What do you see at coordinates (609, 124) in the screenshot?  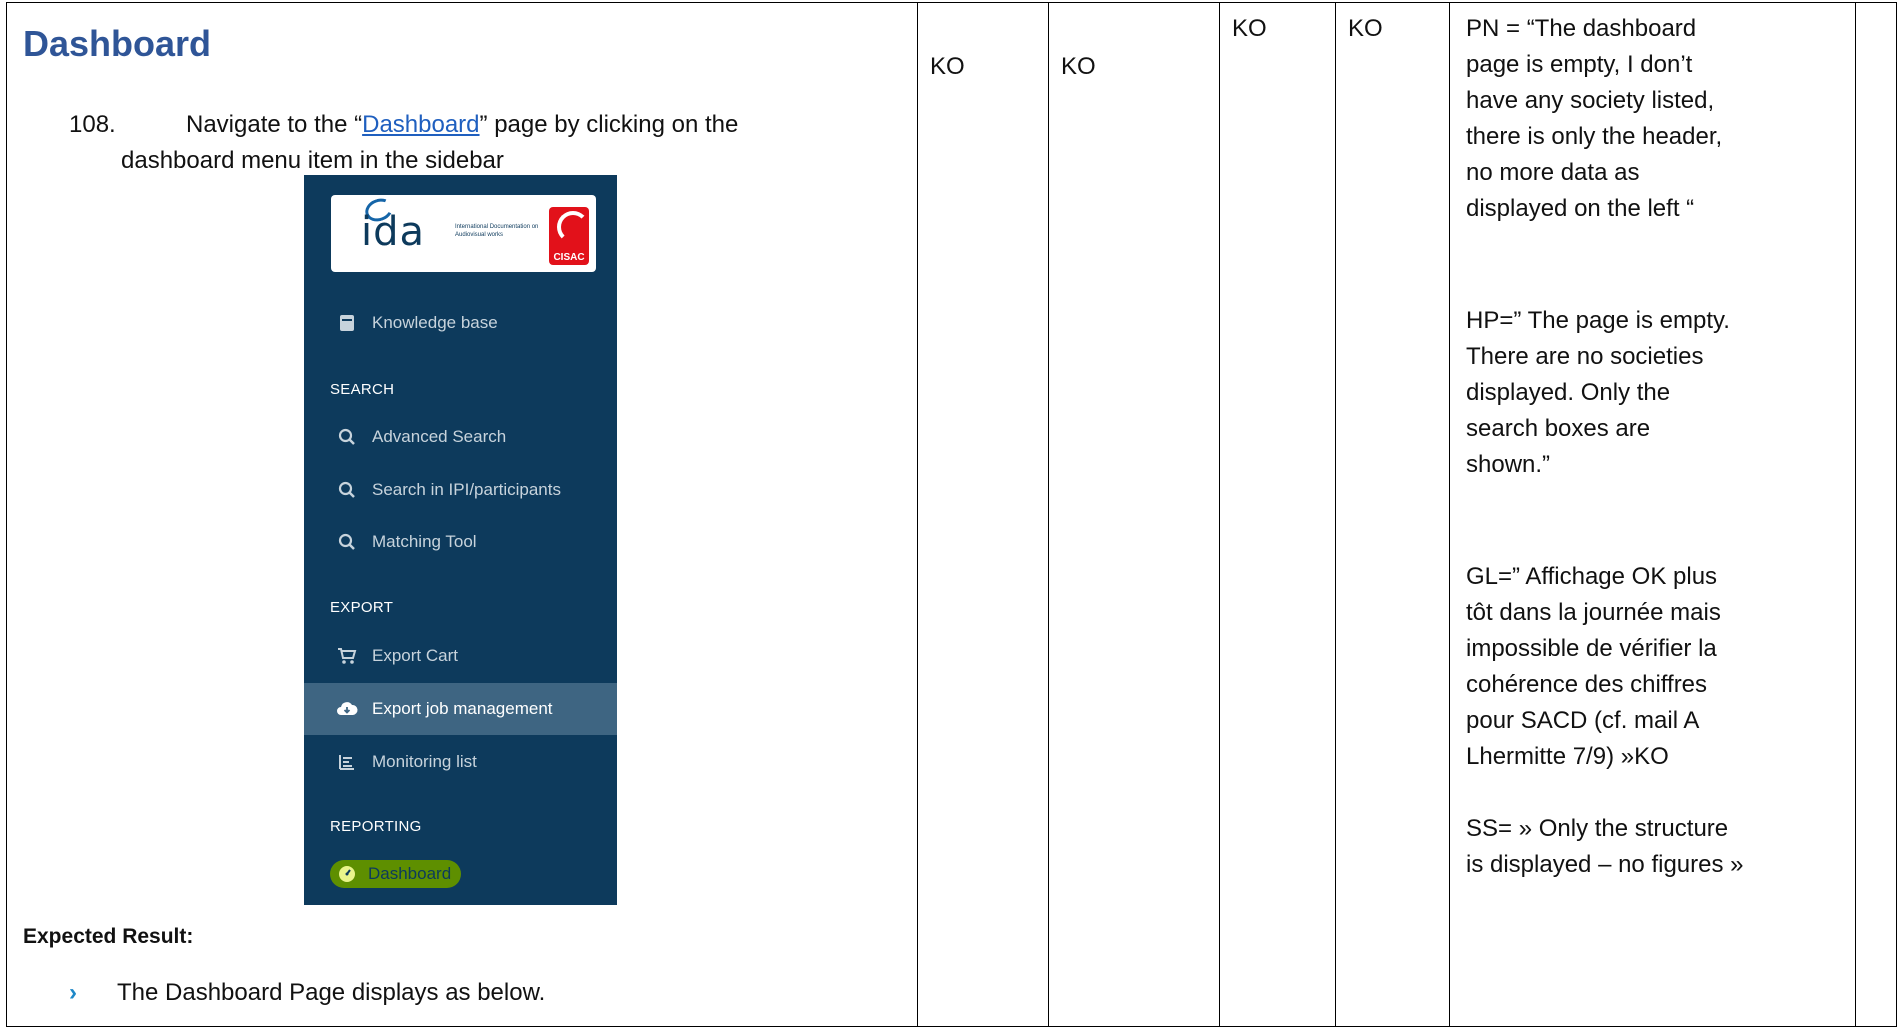 I see `step-text-post: ” page by clicking on the` at bounding box center [609, 124].